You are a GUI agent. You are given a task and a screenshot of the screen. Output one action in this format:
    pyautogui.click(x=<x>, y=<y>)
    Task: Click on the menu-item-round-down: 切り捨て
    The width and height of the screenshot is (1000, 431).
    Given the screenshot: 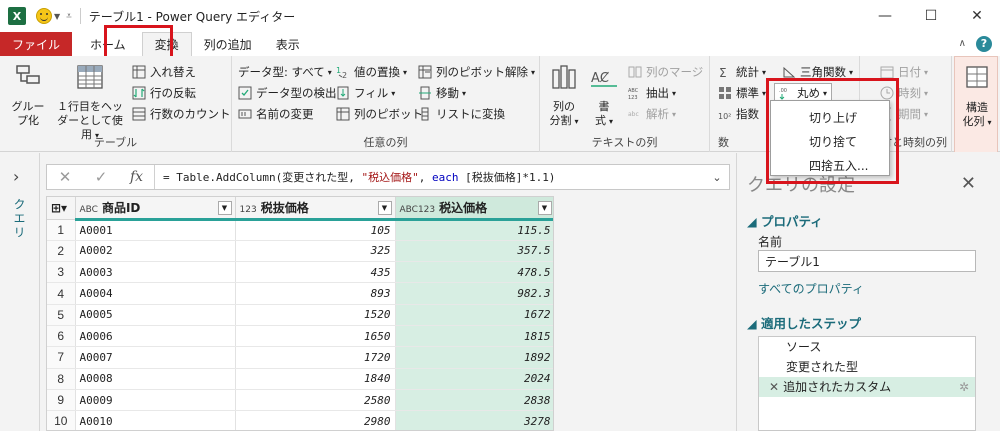 What is the action you would take?
    pyautogui.click(x=833, y=141)
    